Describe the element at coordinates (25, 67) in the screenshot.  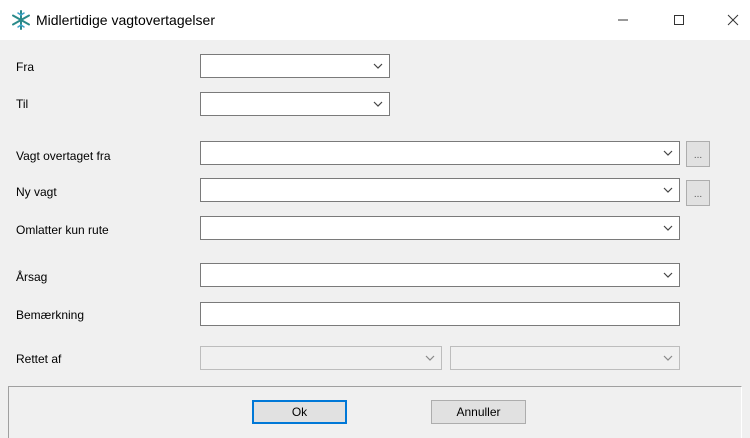
I see `fra-label: Fra` at that location.